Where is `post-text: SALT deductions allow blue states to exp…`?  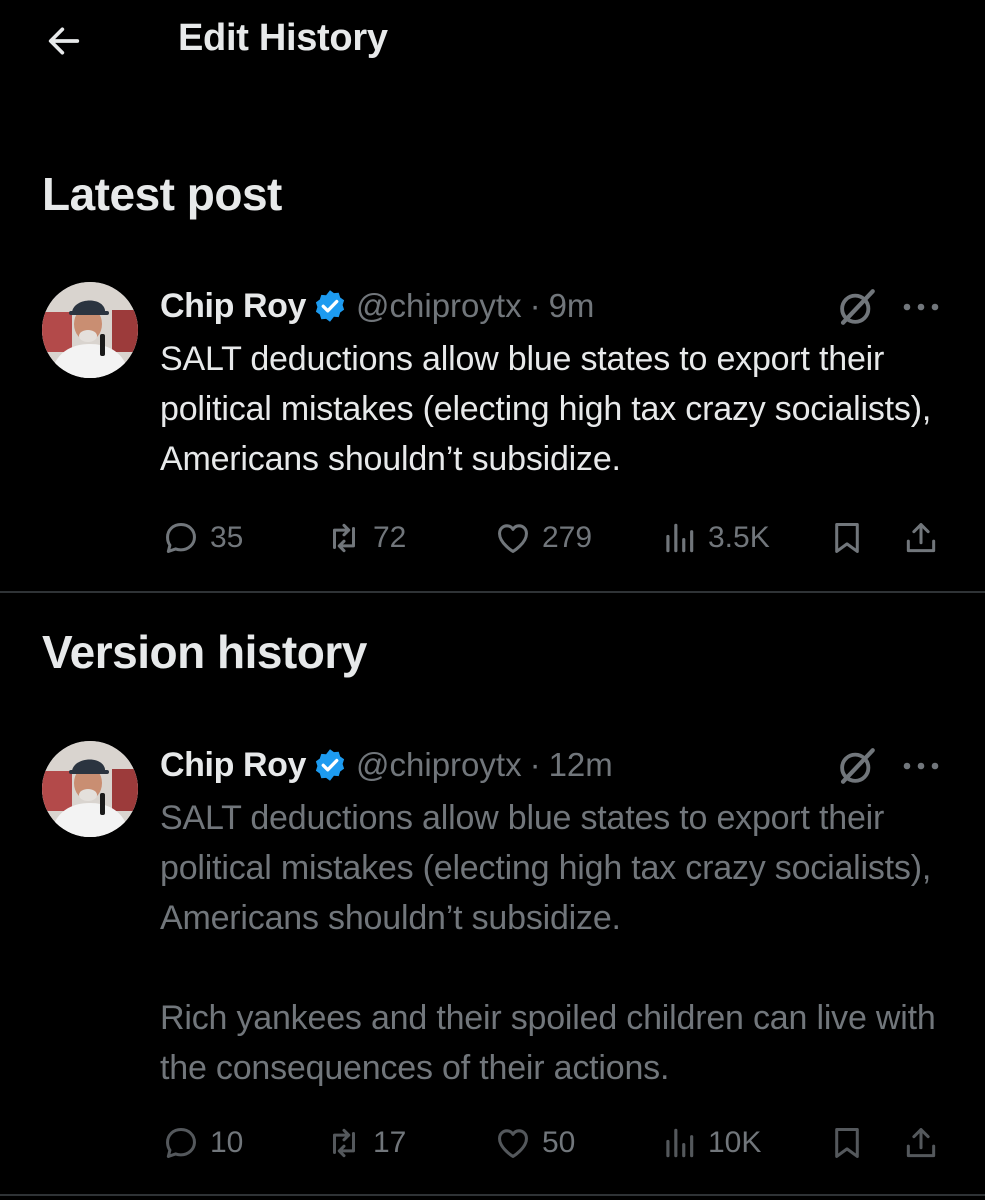 post-text: SALT deductions allow blue states to exp… is located at coordinates (560, 409).